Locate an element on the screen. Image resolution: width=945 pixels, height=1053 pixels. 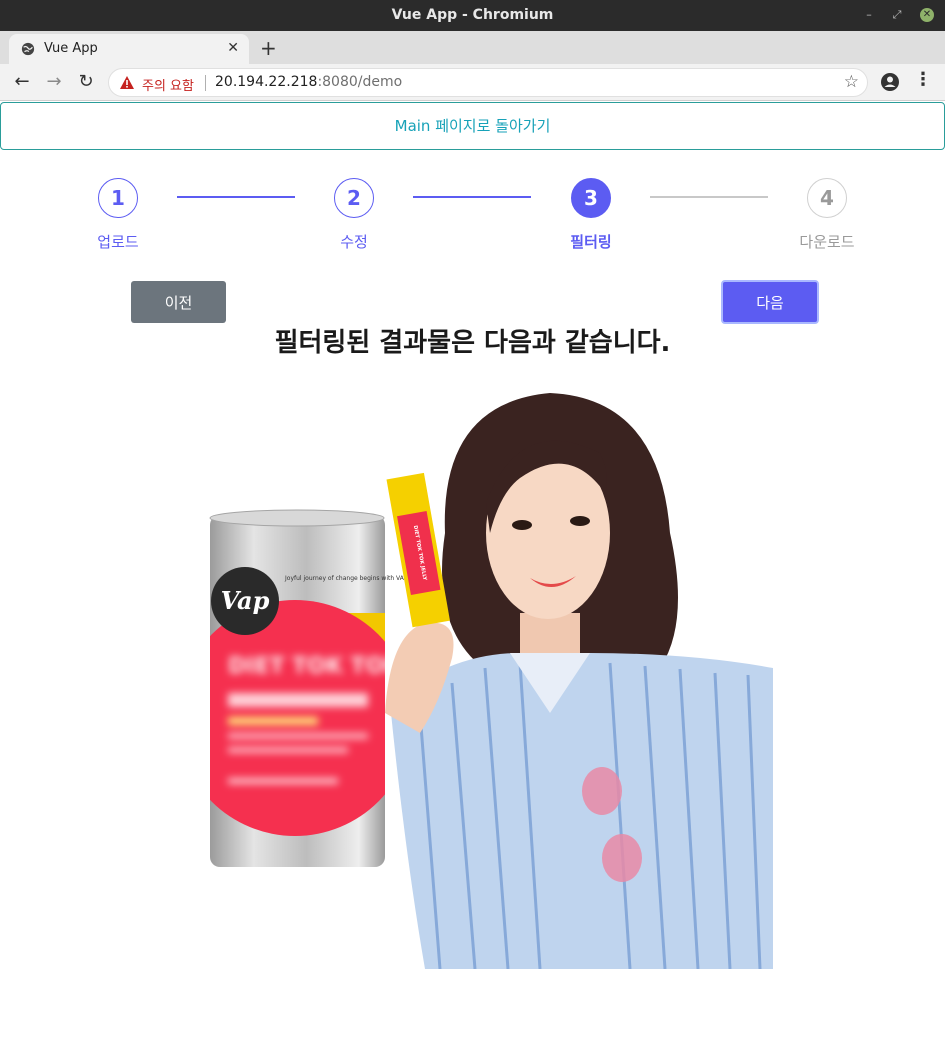
progress-stepper: 1 업로드 2 수정 3 필터링 4 다운로드 is located at coordinates (472, 218).